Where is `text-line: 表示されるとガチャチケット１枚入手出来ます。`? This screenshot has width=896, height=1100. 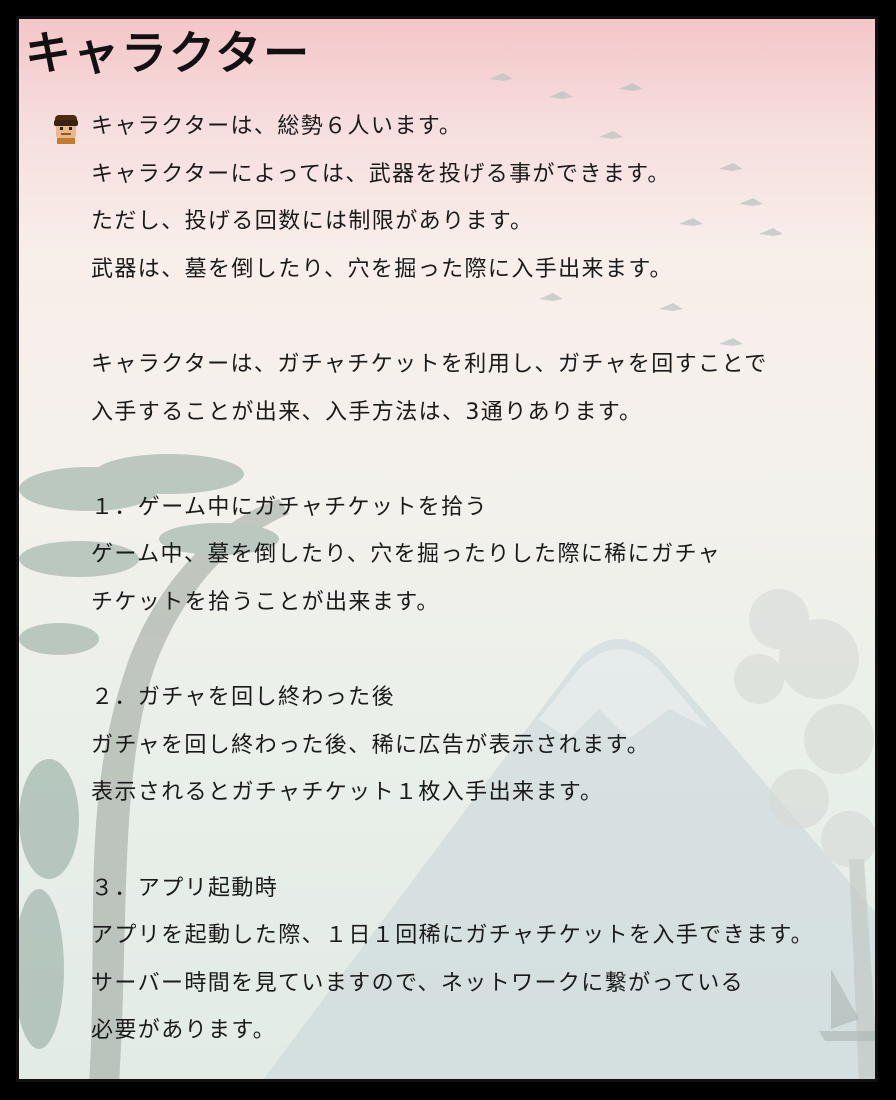
text-line: 表示されるとガチャチケット１枚入手出来ます。 is located at coordinates (347, 793).